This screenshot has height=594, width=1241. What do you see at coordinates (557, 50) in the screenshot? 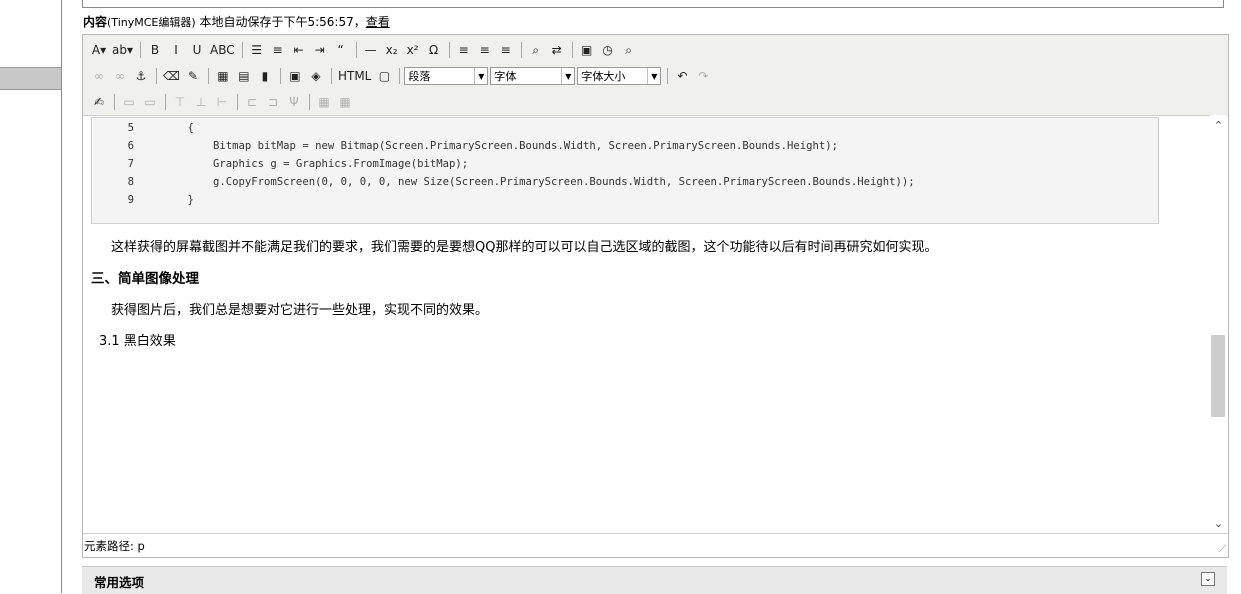
I see `replace-icon: ⇄` at bounding box center [557, 50].